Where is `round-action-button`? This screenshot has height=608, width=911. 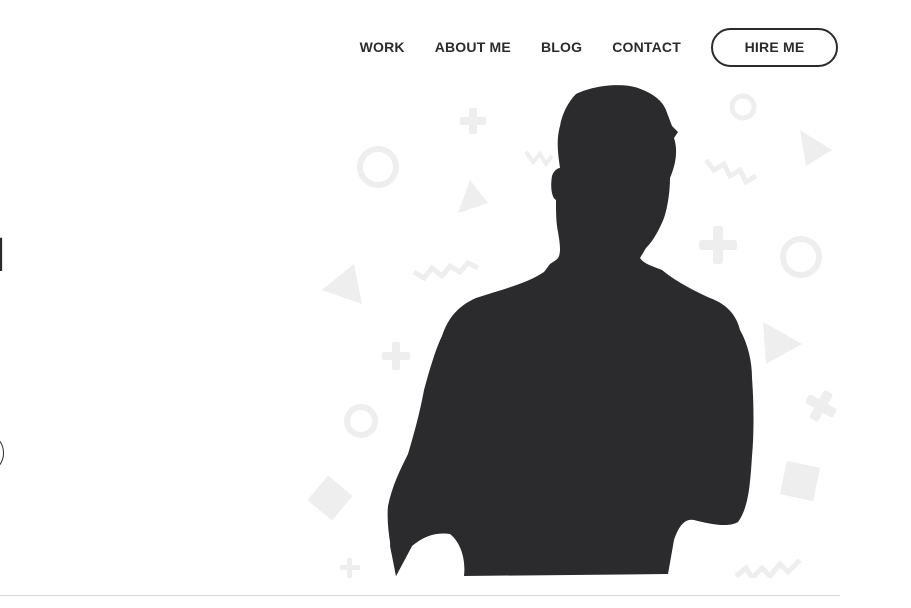
round-action-button is located at coordinates (2, 453).